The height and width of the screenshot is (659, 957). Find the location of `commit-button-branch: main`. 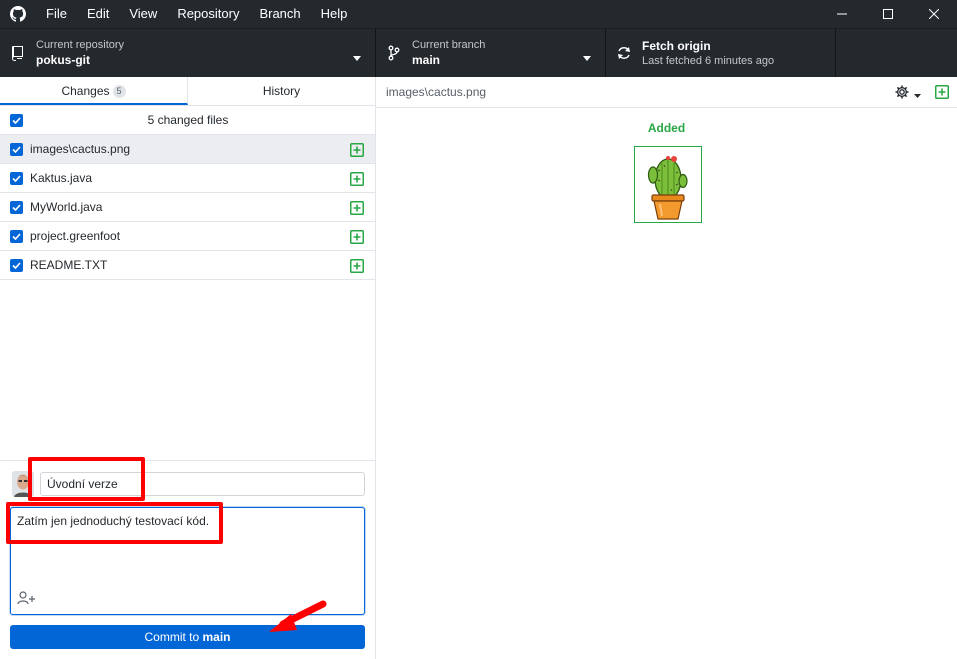

commit-button-branch: main is located at coordinates (216, 637).